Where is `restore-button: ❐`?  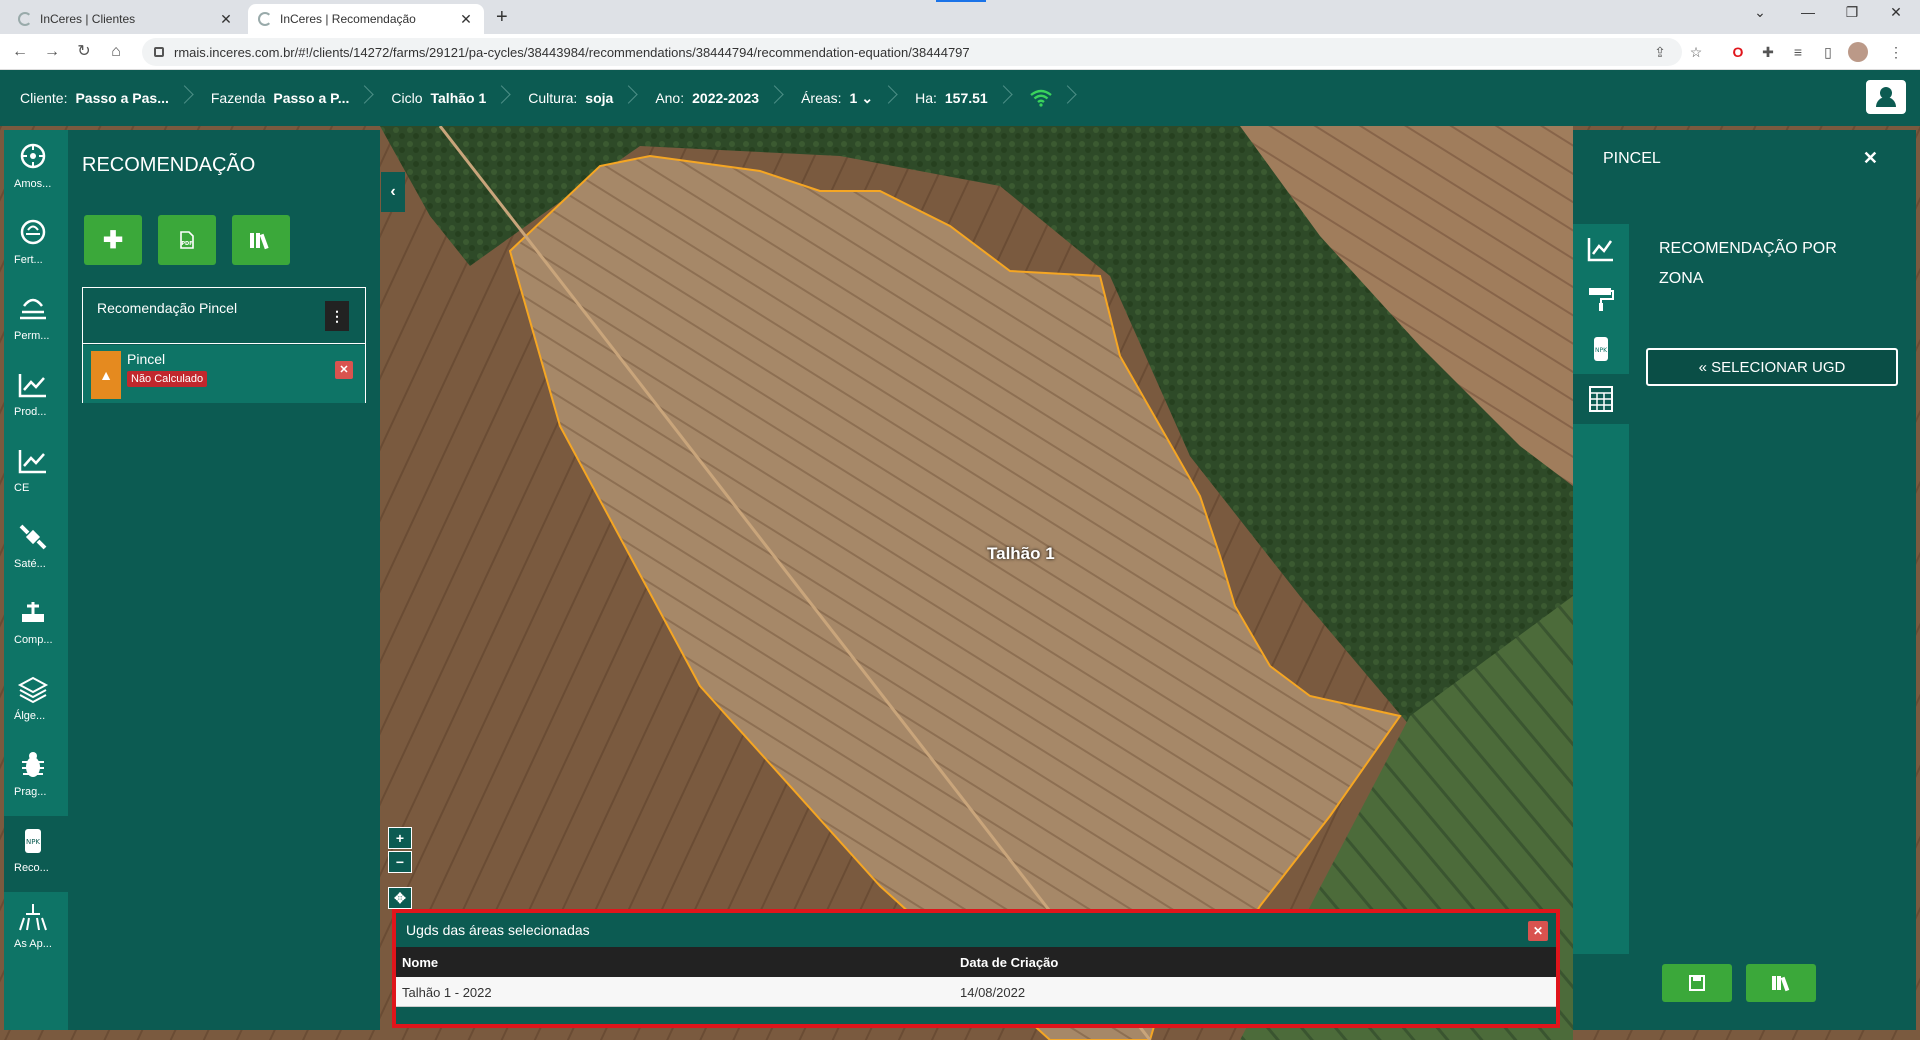 restore-button: ❐ is located at coordinates (1852, 12).